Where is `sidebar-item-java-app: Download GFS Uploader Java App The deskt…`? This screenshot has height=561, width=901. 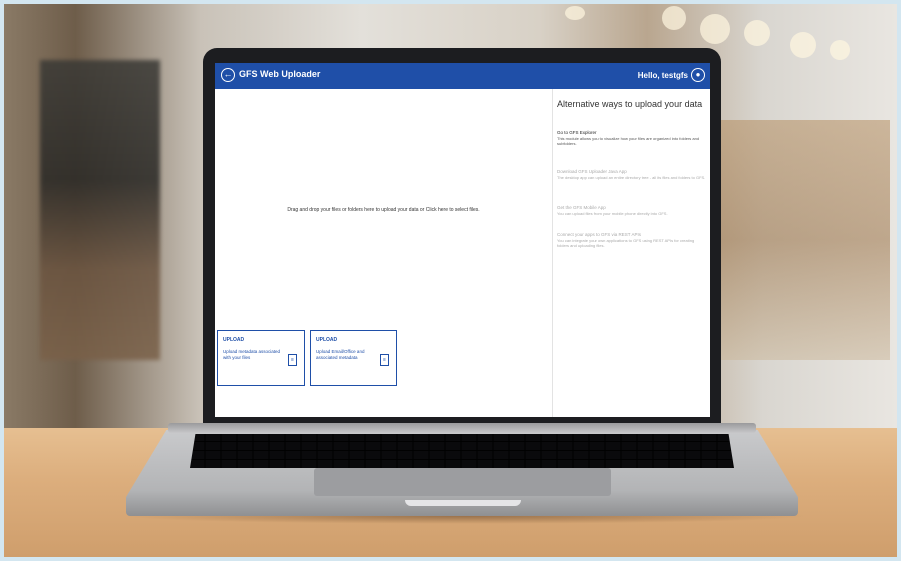
sidebar-item-java-app: Download GFS Uploader Java App The deskt… is located at coordinates (632, 174).